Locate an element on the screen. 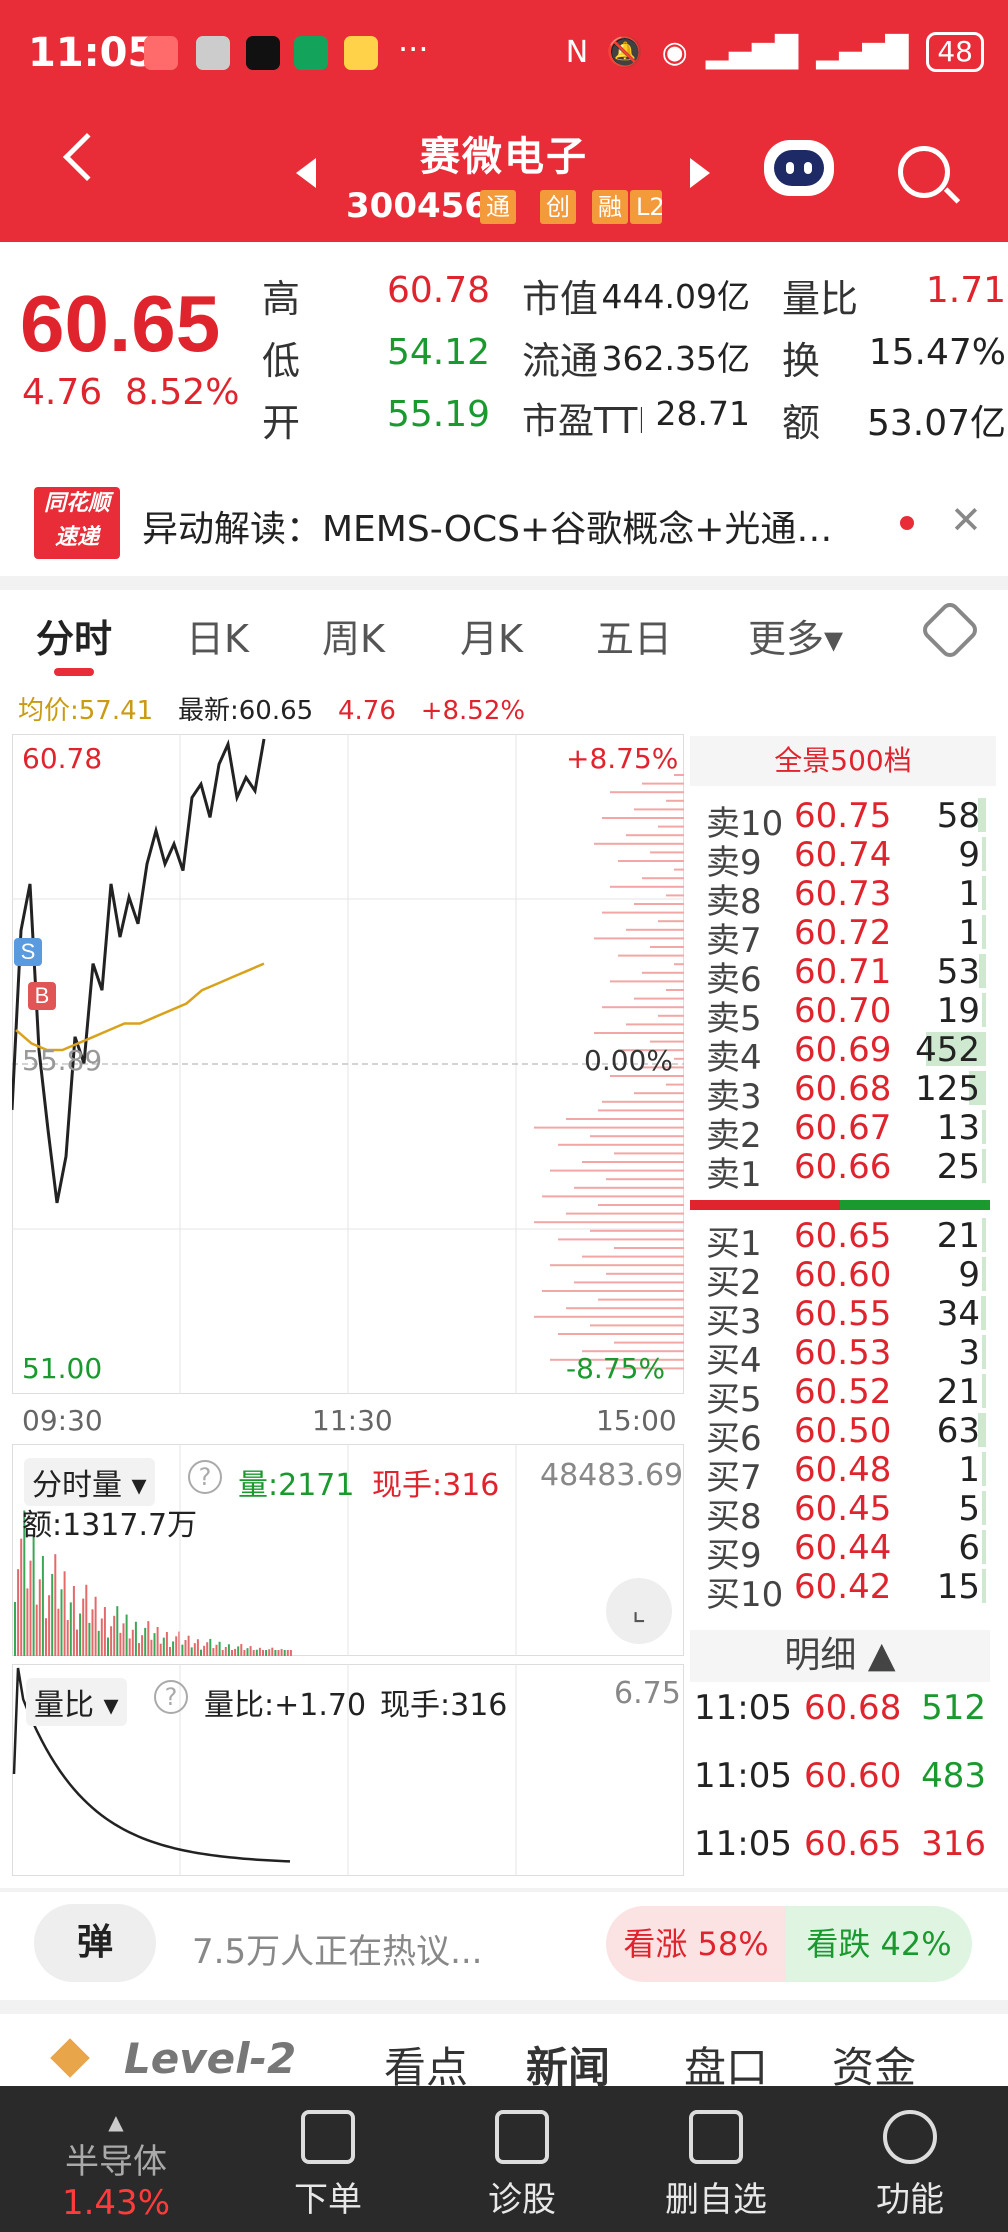 This screenshot has height=2232, width=1008. ask-row: 卖5 60.70 19 is located at coordinates (846, 1015).